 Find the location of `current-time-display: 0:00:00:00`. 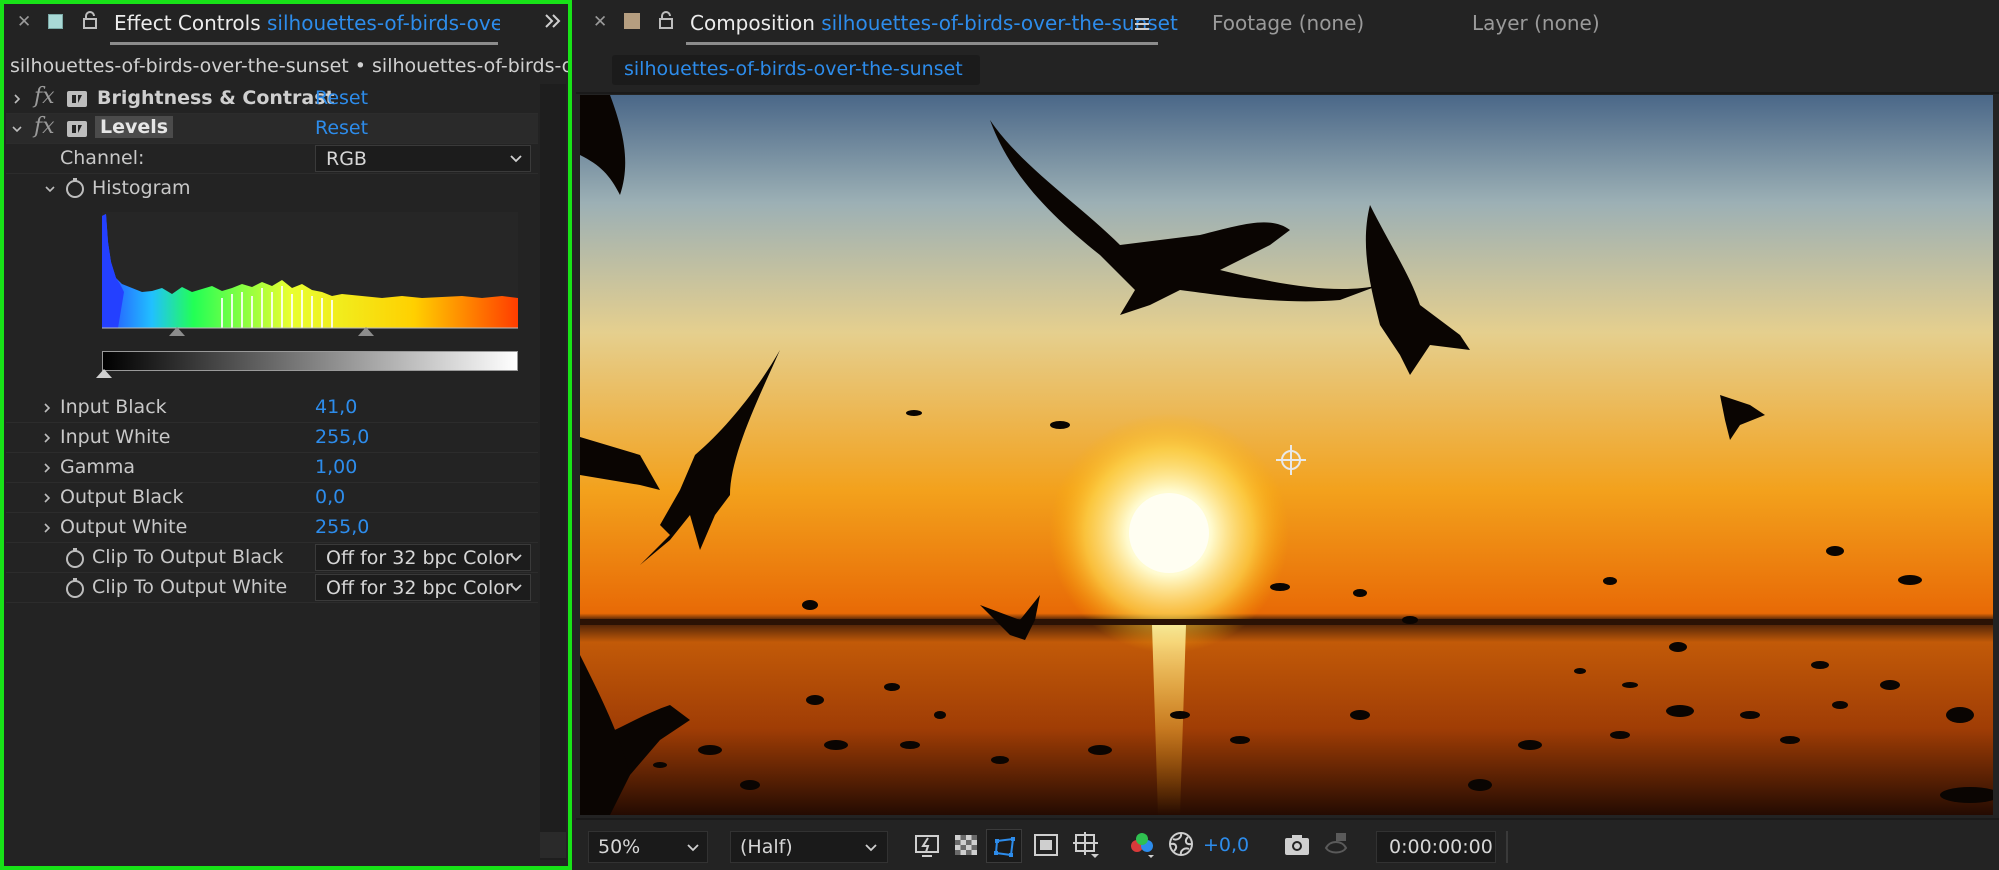

current-time-display: 0:00:00:00 is located at coordinates (1436, 847).